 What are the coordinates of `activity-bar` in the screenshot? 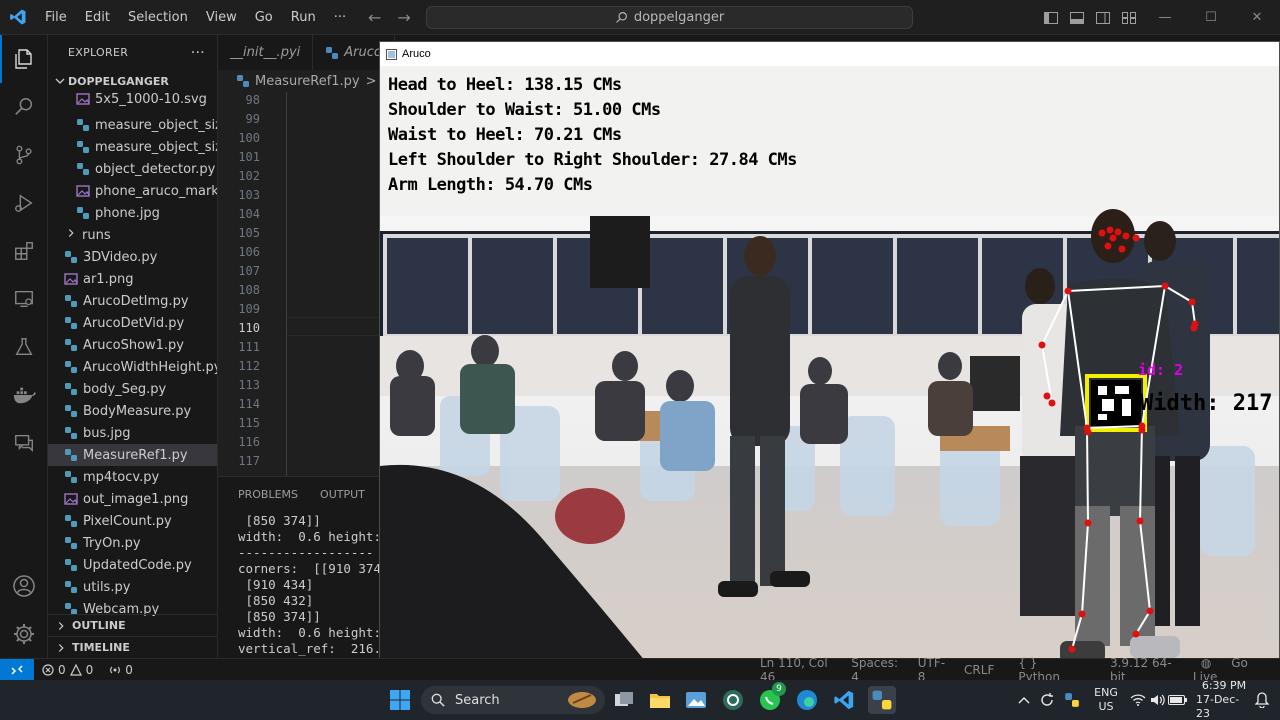 It's located at (24, 346).